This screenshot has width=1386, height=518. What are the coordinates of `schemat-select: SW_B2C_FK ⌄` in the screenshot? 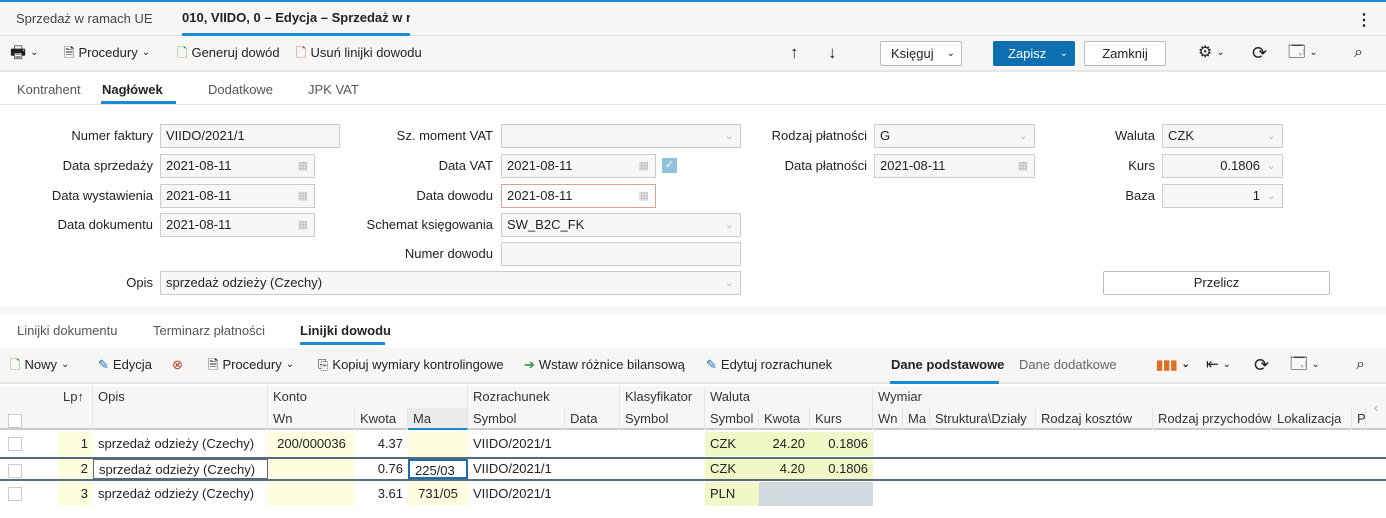 It's located at (621, 225).